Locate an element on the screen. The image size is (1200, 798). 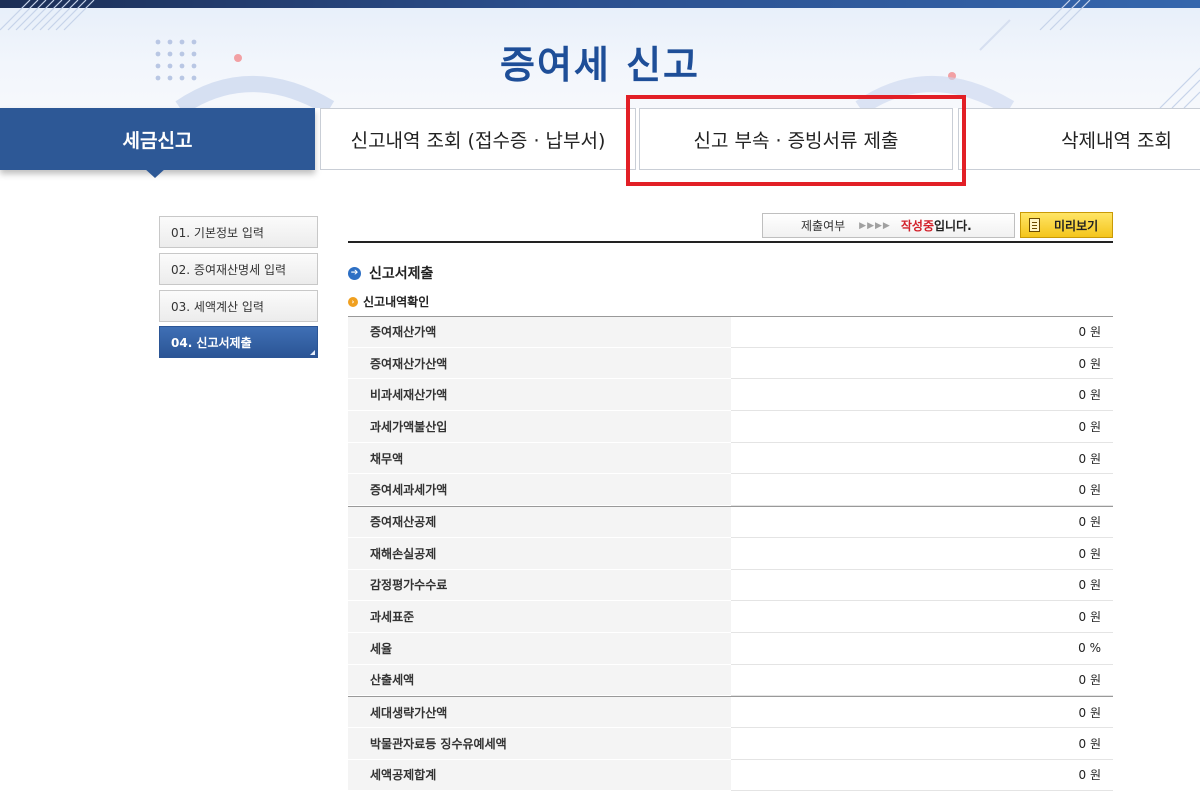
preview-label: 미리보기 is located at coordinates (1076, 225).